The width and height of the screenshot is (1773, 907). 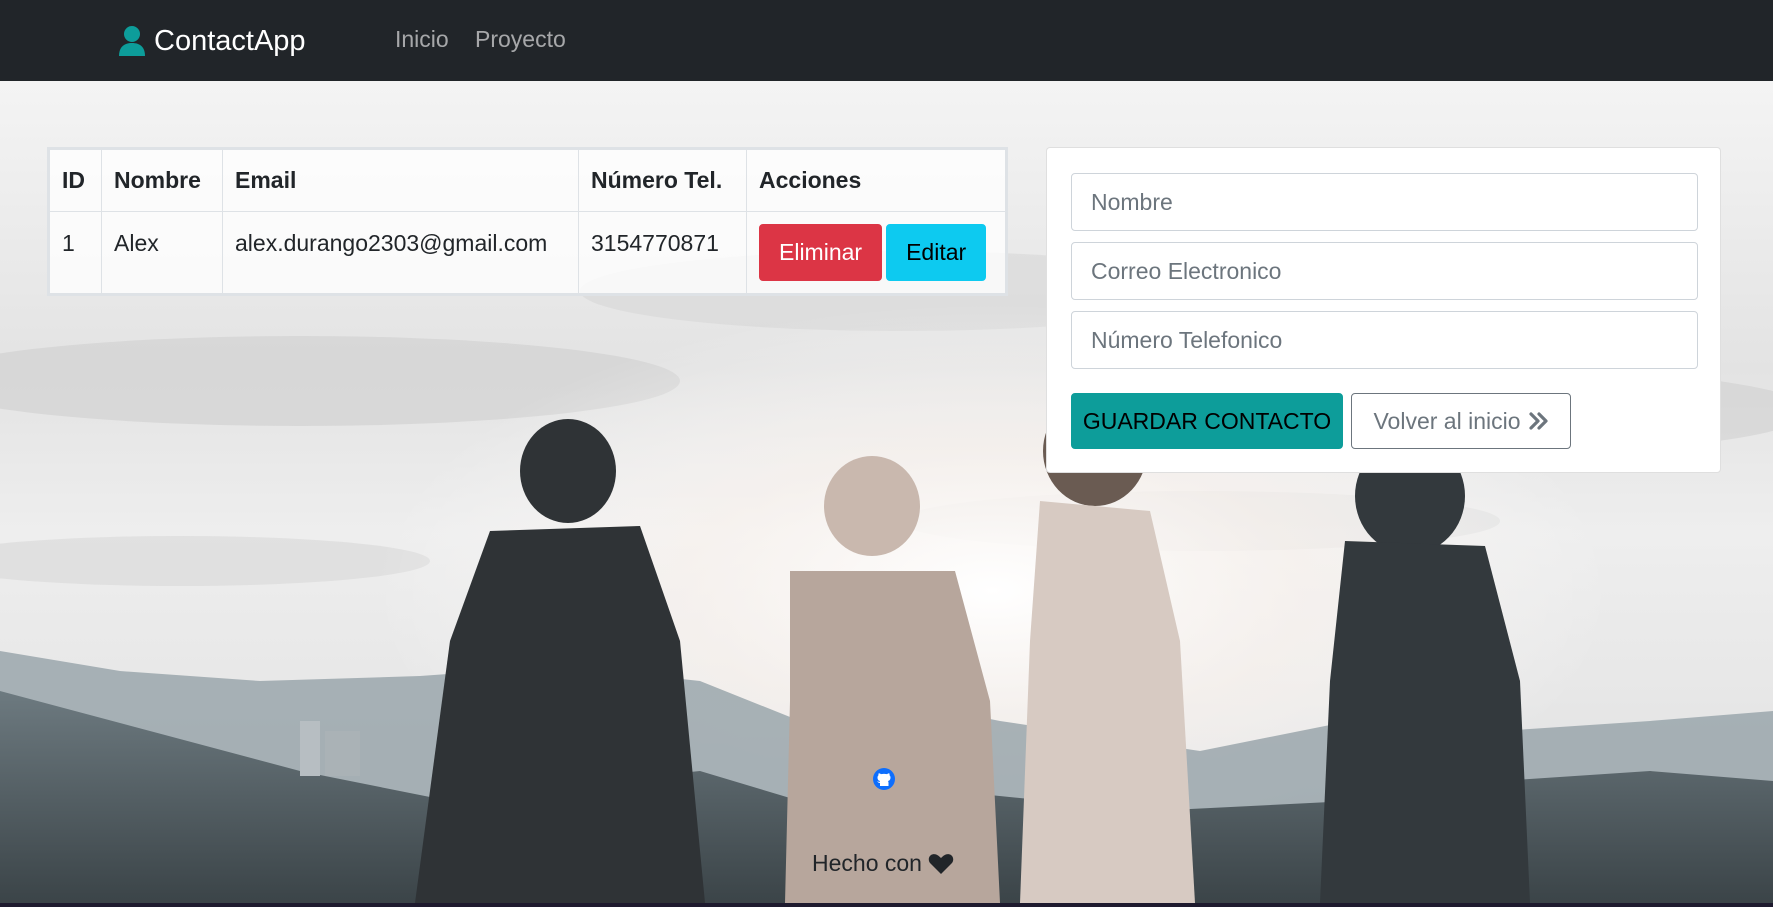 I want to click on cell-numero: 3154770871, so click(x=662, y=252).